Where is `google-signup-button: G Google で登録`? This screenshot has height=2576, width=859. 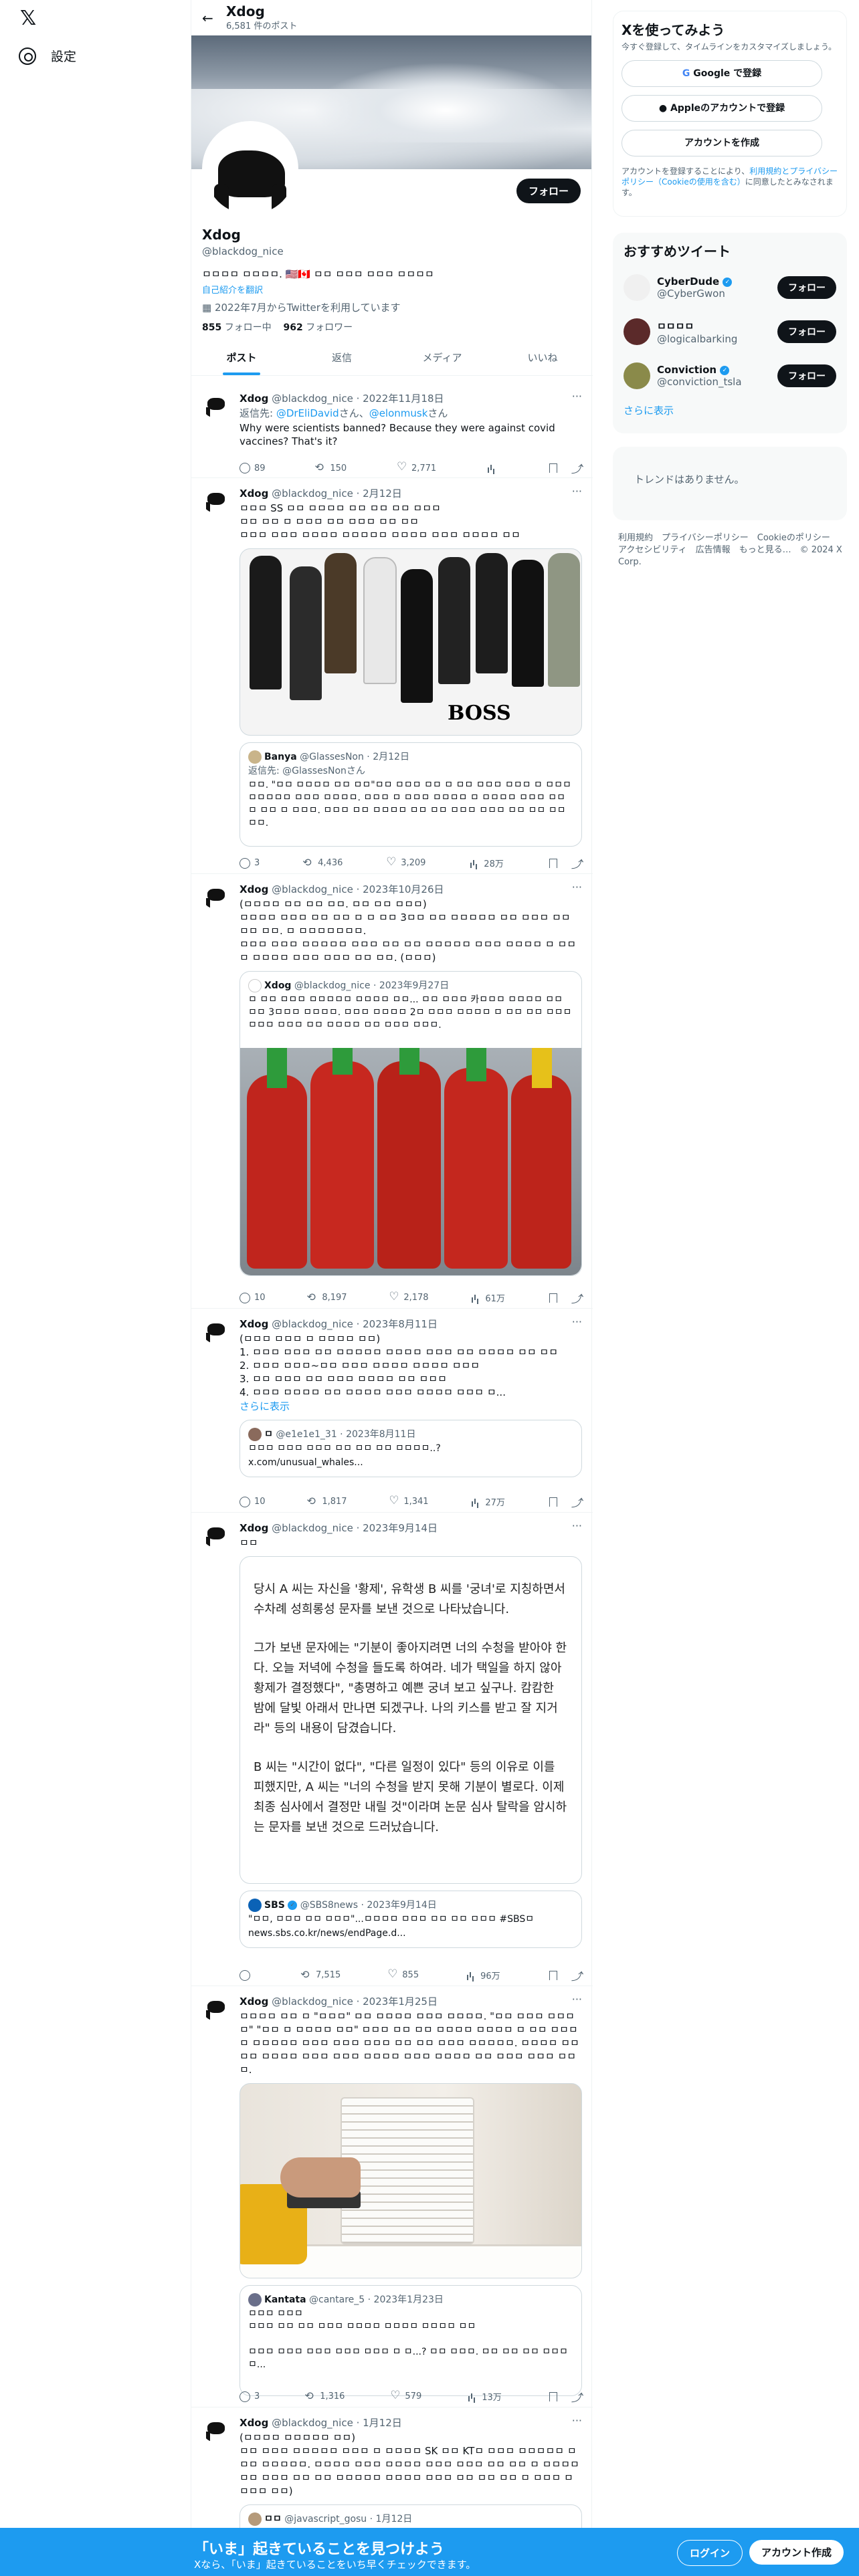
google-signup-button: G Google で登録 is located at coordinates (722, 74).